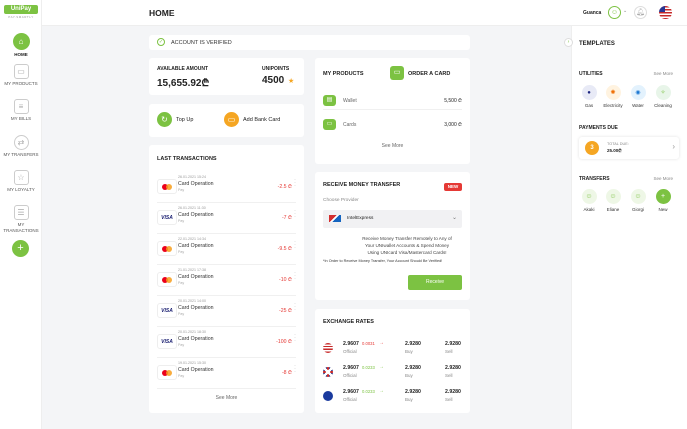 Image resolution: width=687 pixels, height=429 pixels. What do you see at coordinates (226, 373) in the screenshot?
I see `transaction-row: 19.01.2021 15:30 Card Operation Pay -8 ₾ · · ·` at bounding box center [226, 373].